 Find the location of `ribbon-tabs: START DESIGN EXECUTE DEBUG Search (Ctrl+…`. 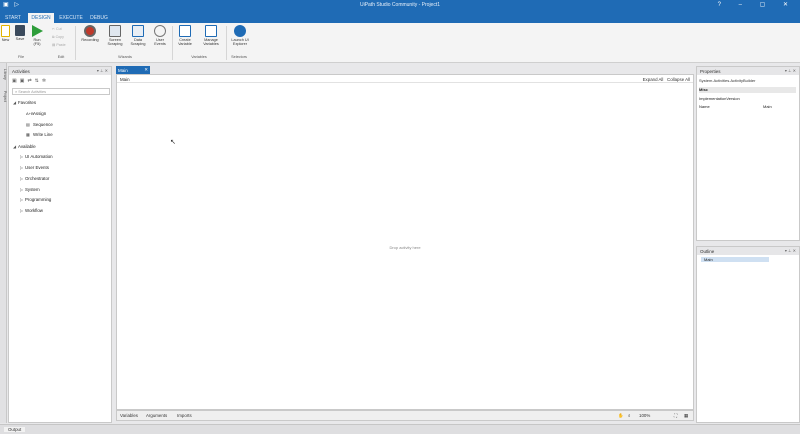

ribbon-tabs: START DESIGN EXECUTE DEBUG Search (Ctrl+… is located at coordinates (400, 22).